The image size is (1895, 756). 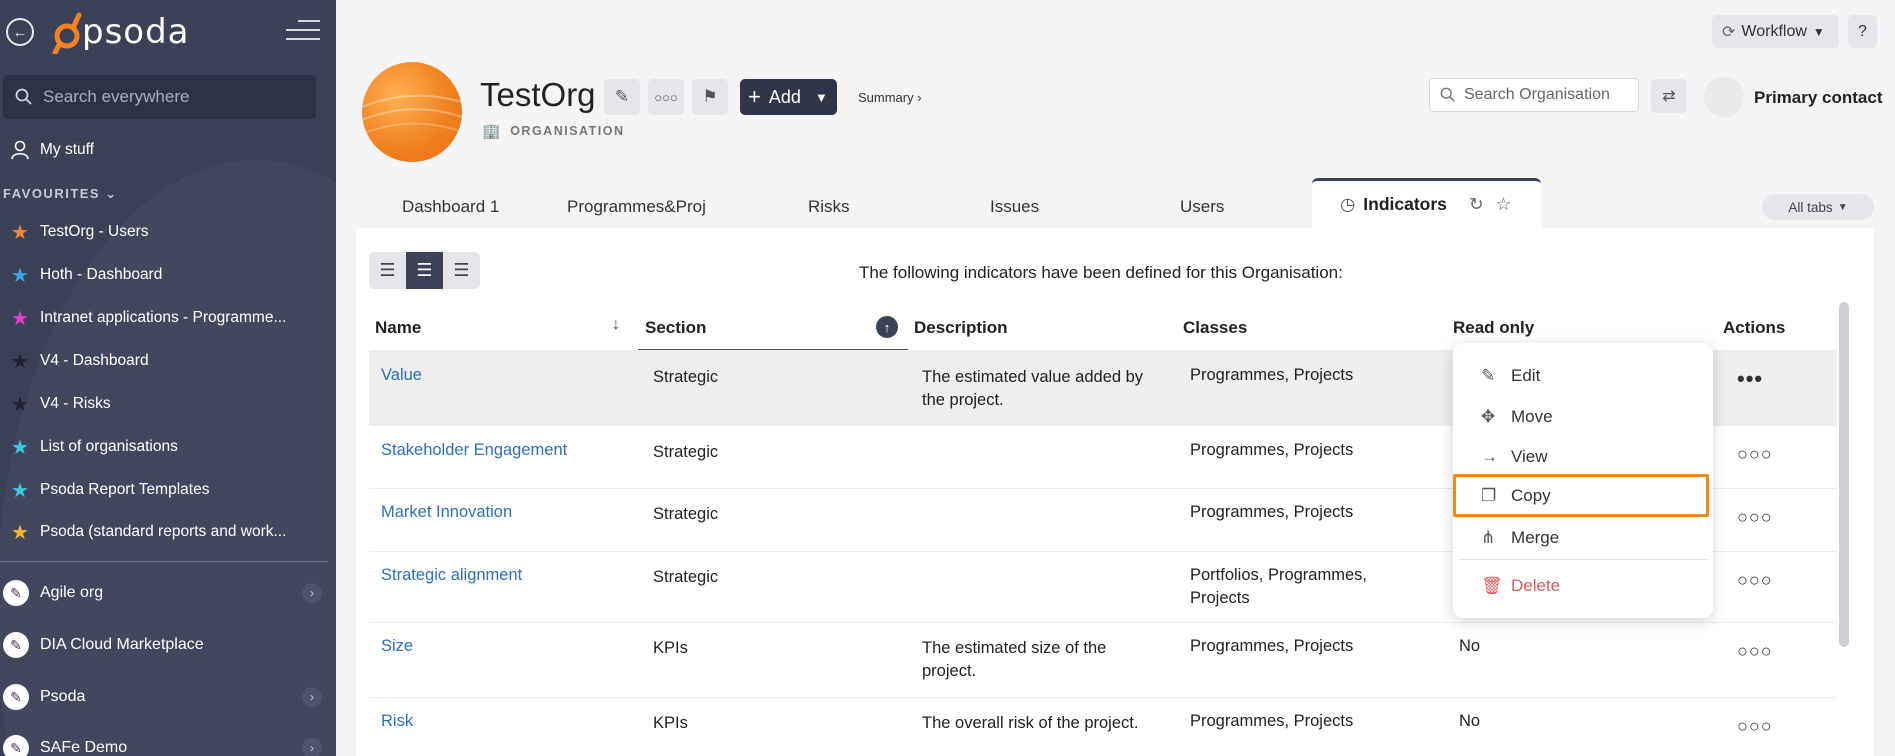 I want to click on view-compact-button: ☰, so click(x=387, y=270).